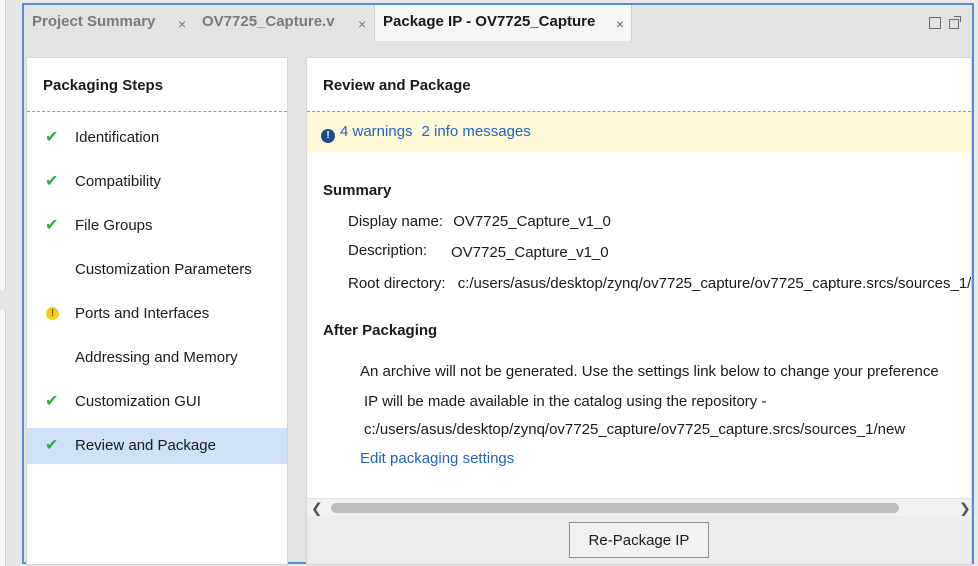 The height and width of the screenshot is (566, 978). Describe the element at coordinates (268, 21) in the screenshot. I see `tab-label: OV7725_Capture.v` at that location.